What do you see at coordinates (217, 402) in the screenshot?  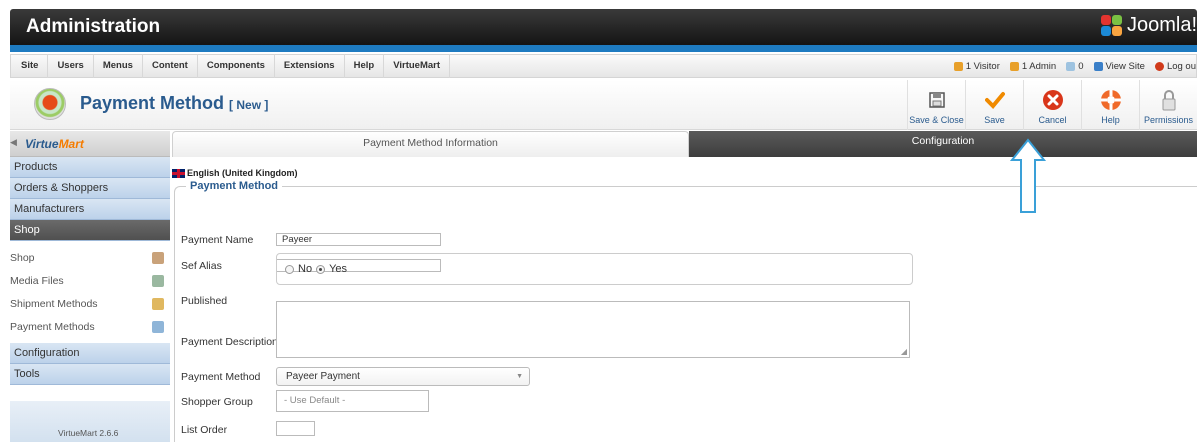 I see `shopper-group-label: Shopper Group` at bounding box center [217, 402].